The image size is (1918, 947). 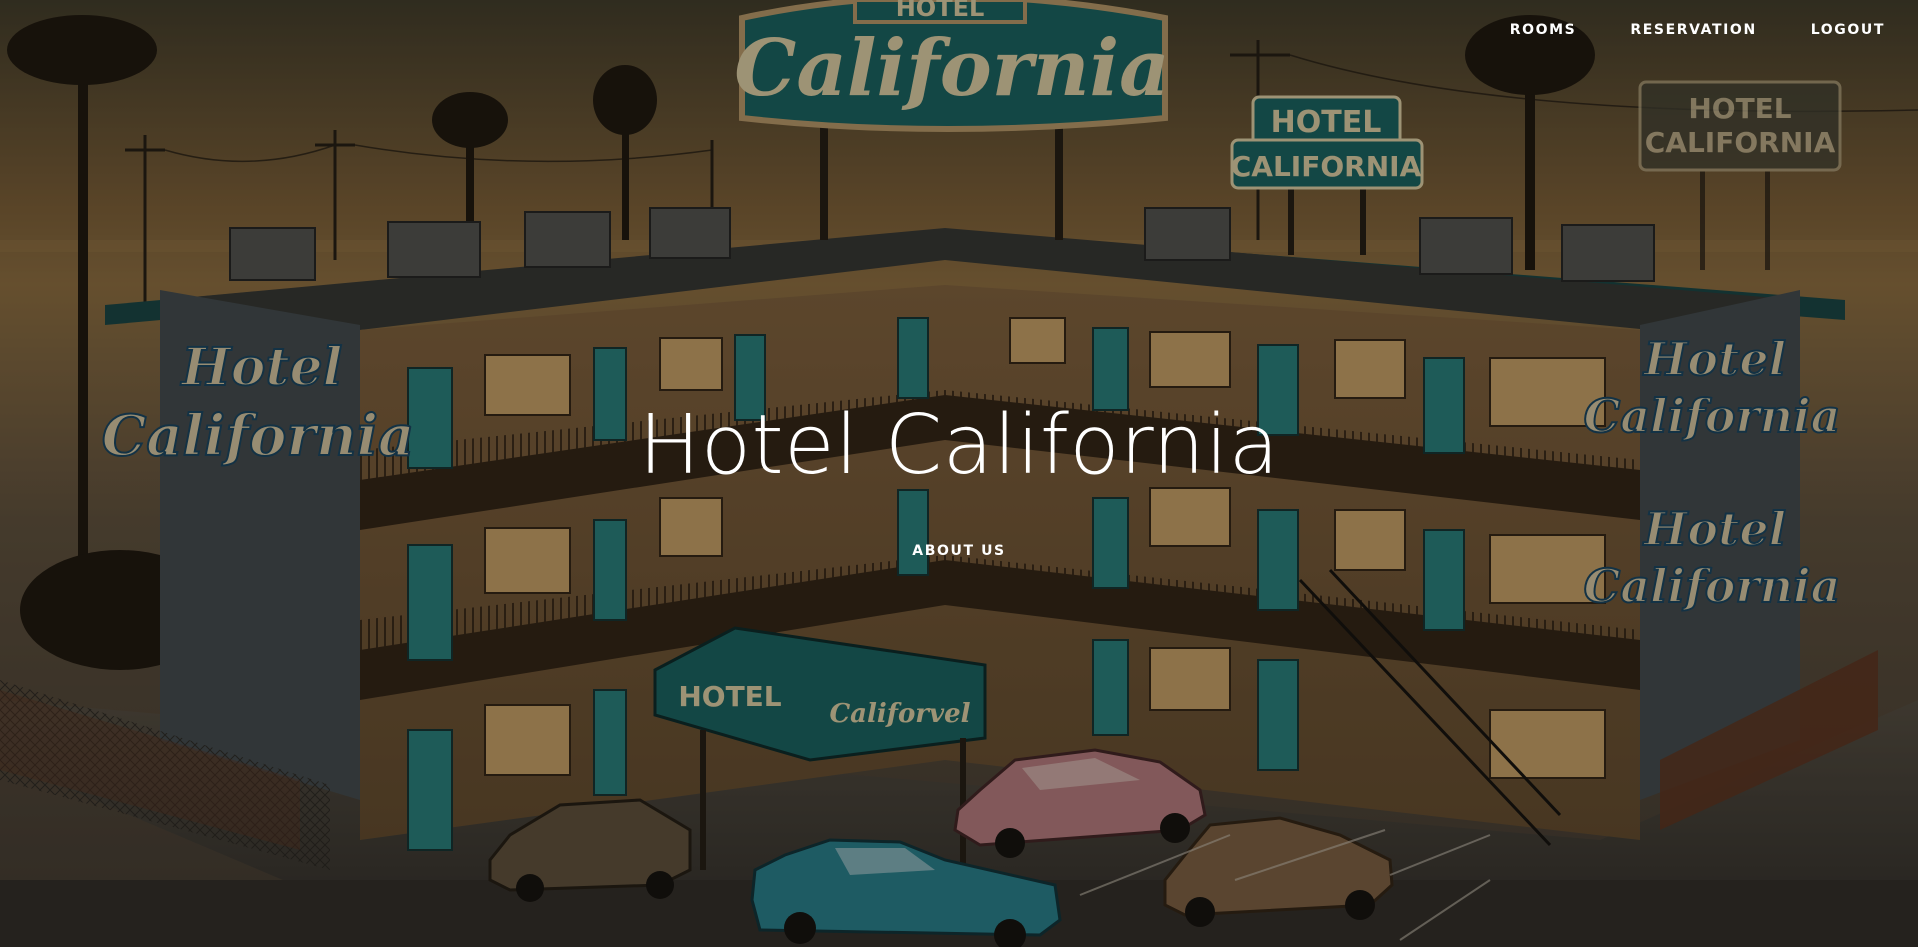 I want to click on page-title: Hotel California, so click(x=959, y=445).